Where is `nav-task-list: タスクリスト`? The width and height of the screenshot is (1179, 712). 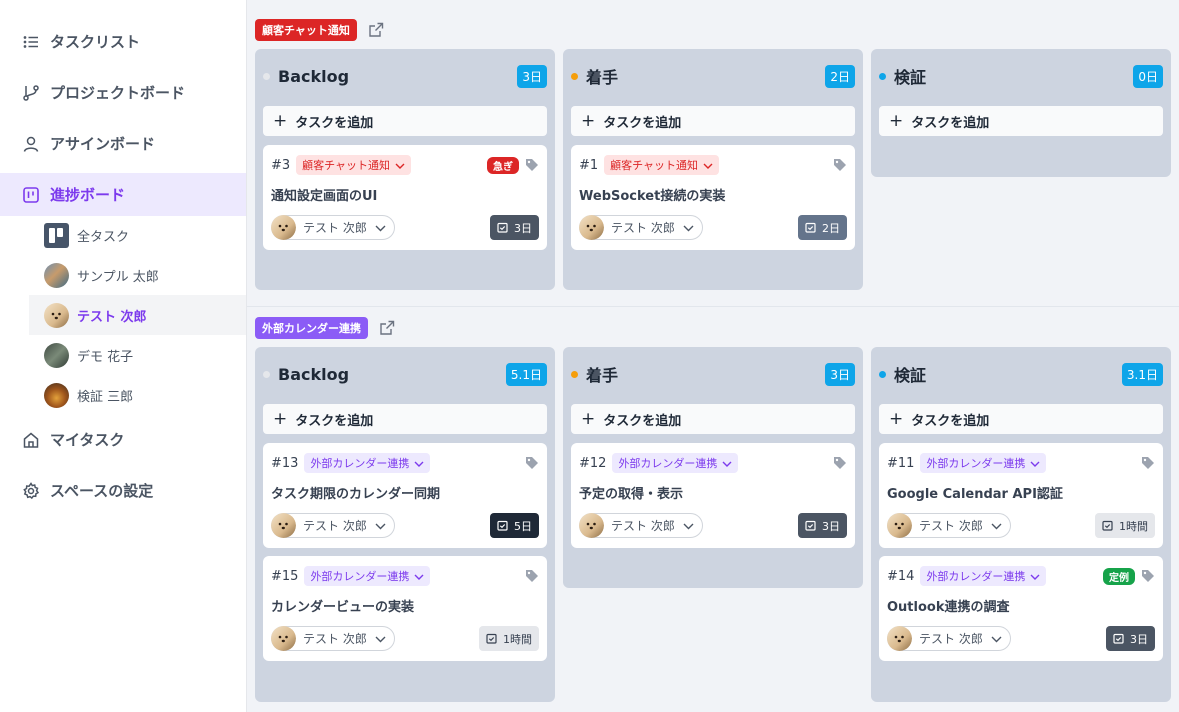 nav-task-list: タスクリスト is located at coordinates (123, 41).